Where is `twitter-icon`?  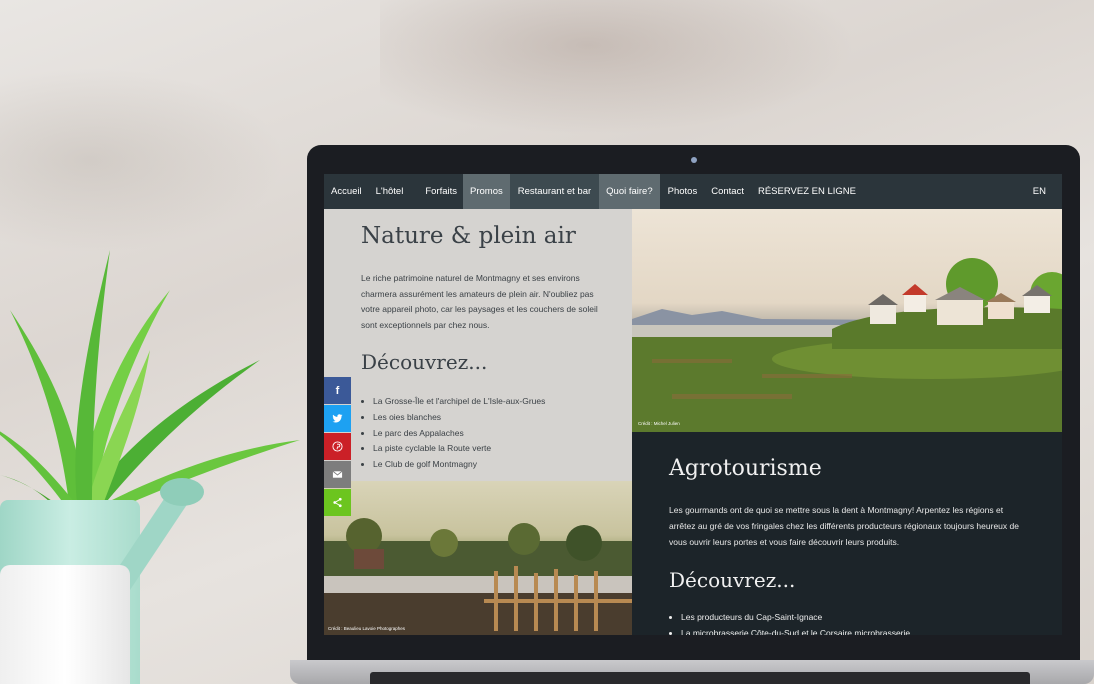 twitter-icon is located at coordinates (337, 418).